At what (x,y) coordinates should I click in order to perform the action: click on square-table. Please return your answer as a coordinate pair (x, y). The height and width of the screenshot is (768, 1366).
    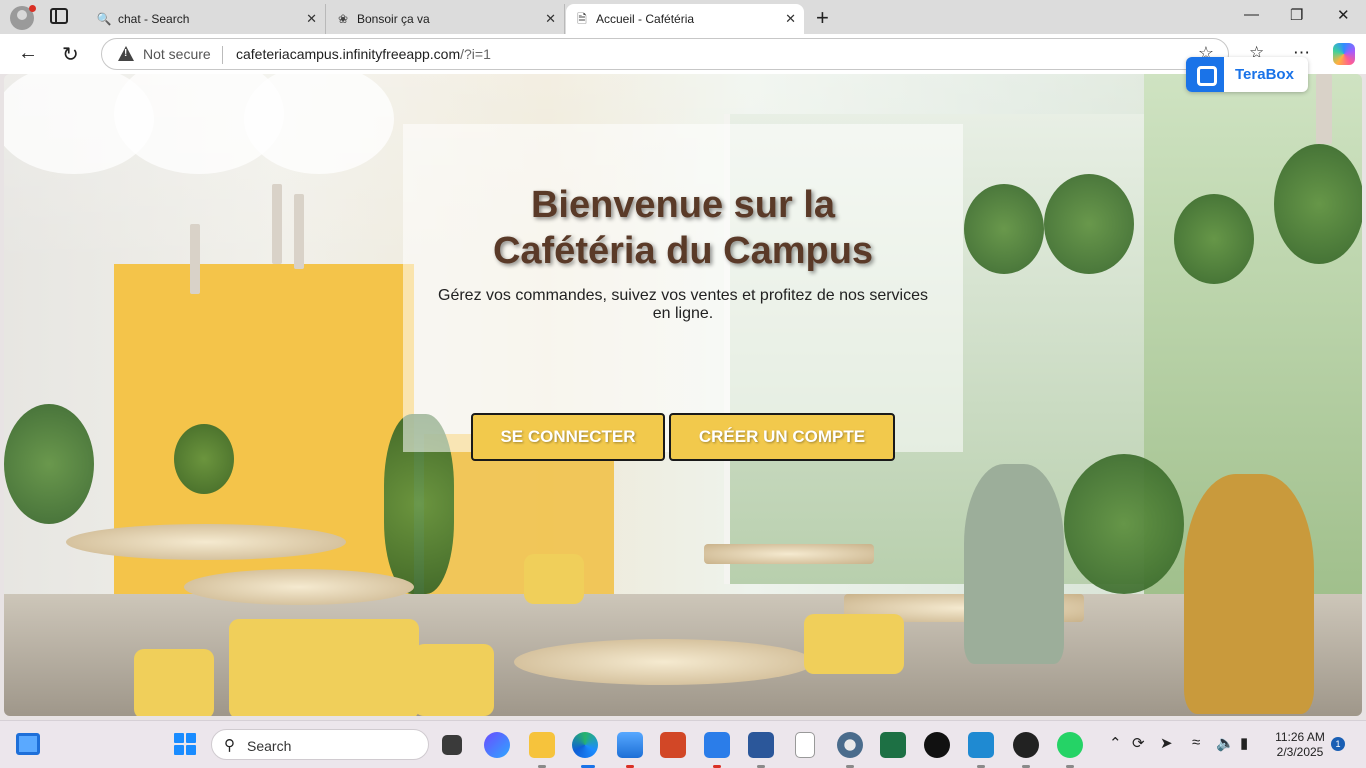
    Looking at the image, I should click on (789, 554).